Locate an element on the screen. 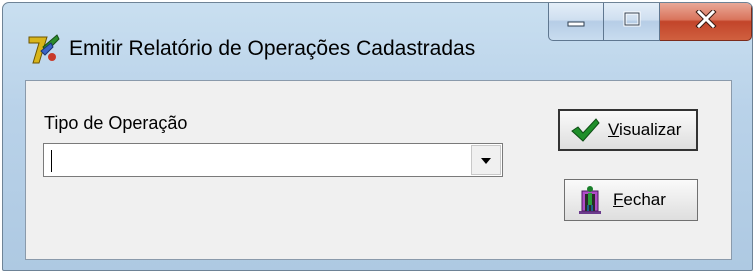  chevron-down-icon is located at coordinates (486, 160).